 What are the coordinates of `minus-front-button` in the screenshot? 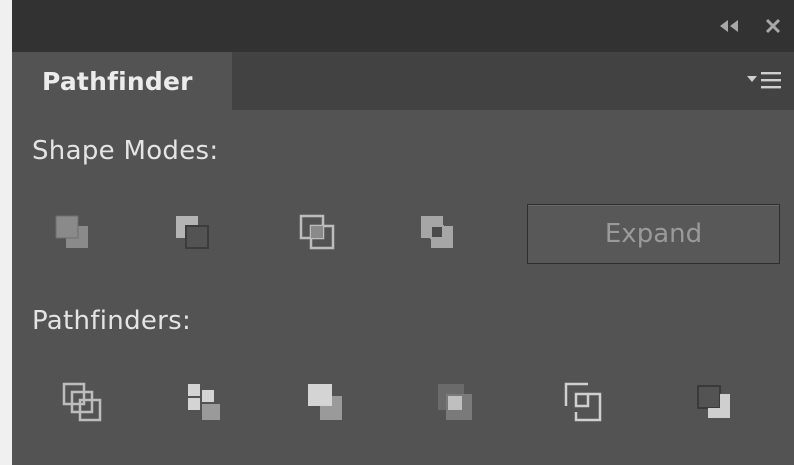 It's located at (194, 234).